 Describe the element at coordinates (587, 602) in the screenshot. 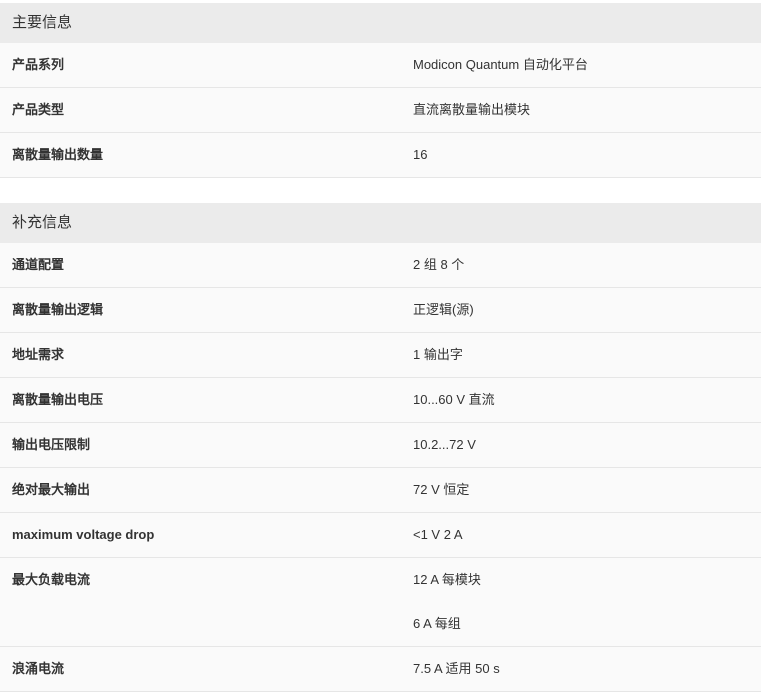

I see `spec-values: 12 A 每模块 6 A 每组` at that location.